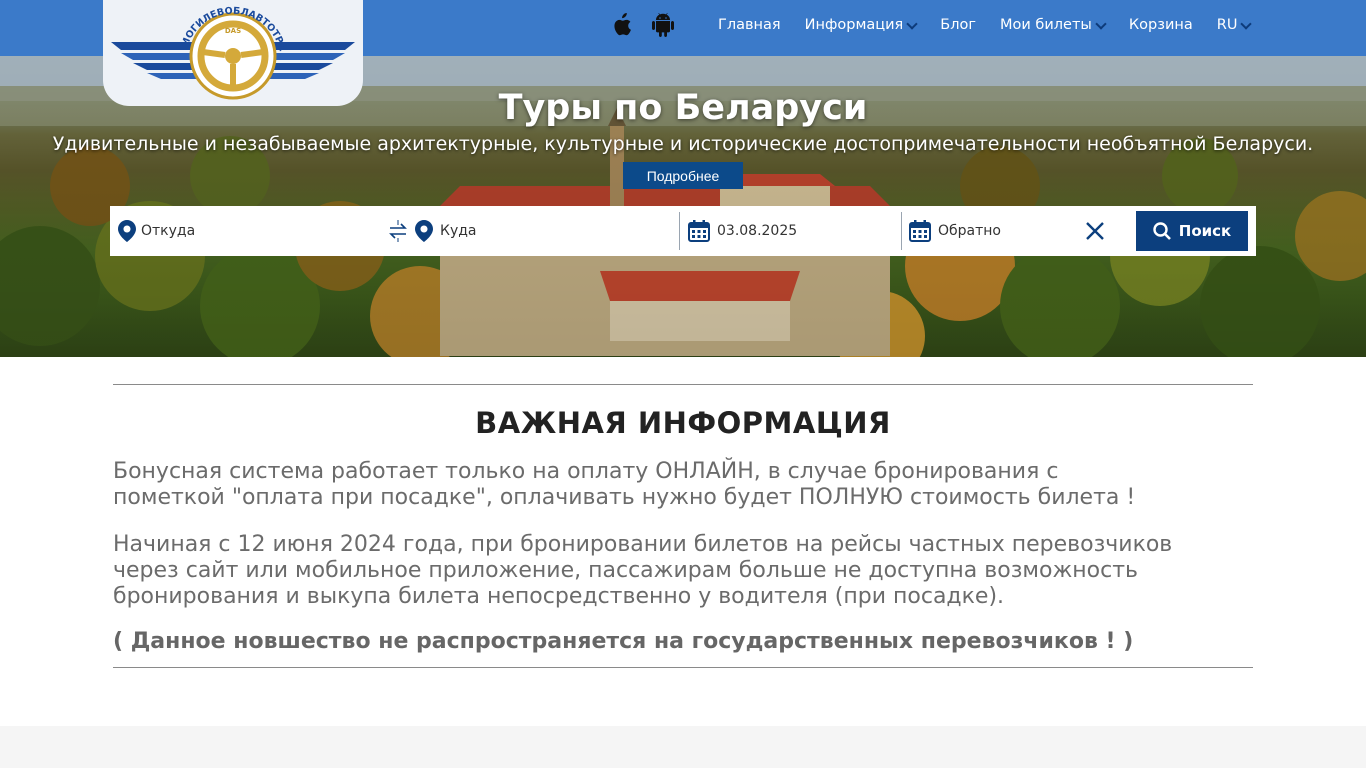 Image resolution: width=1366 pixels, height=768 pixels. What do you see at coordinates (854, 25) in the screenshot?
I see `nav-label: Информация` at bounding box center [854, 25].